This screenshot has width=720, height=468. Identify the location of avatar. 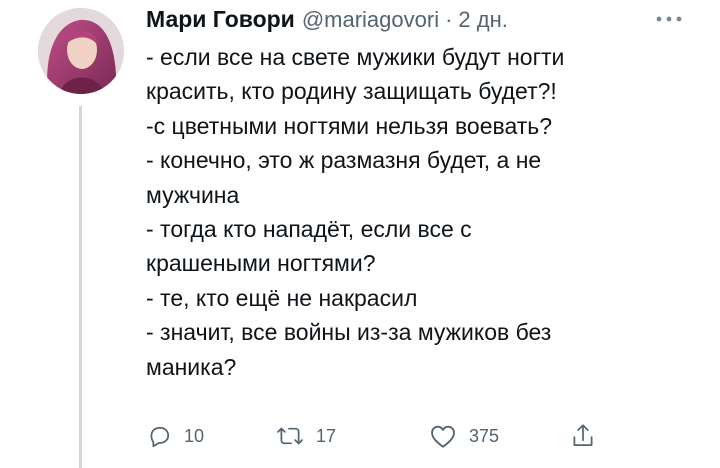
(81, 51).